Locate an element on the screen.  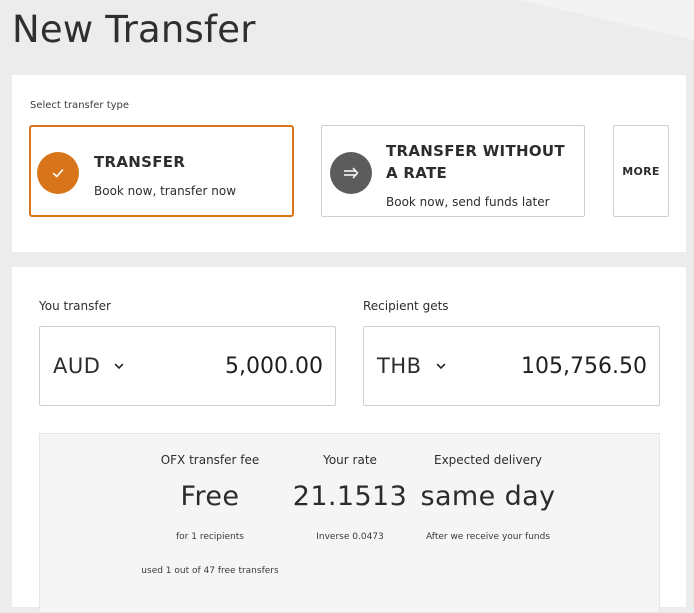
receive-amount-label: Recipient gets is located at coordinates (406, 306).